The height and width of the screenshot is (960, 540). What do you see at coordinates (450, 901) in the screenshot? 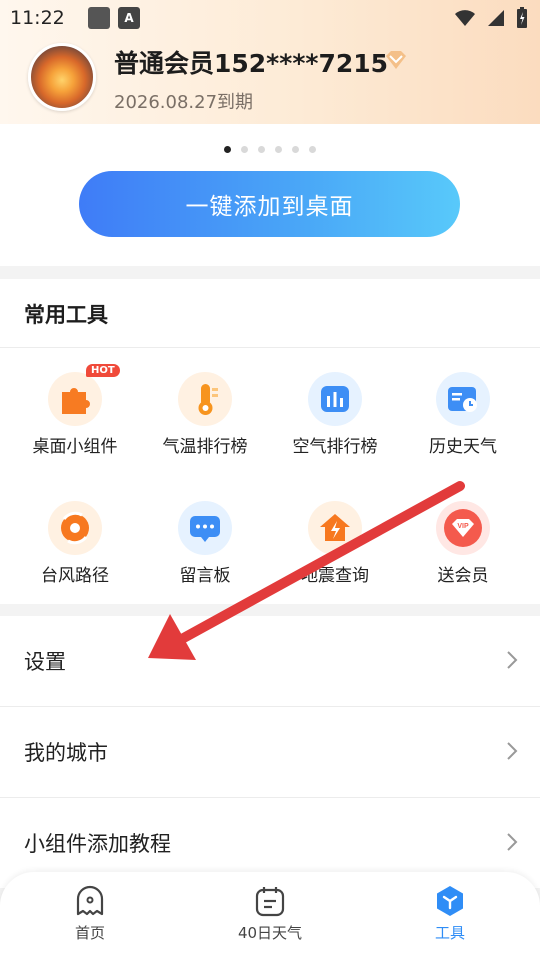
I see `tools-hexagon-icon` at bounding box center [450, 901].